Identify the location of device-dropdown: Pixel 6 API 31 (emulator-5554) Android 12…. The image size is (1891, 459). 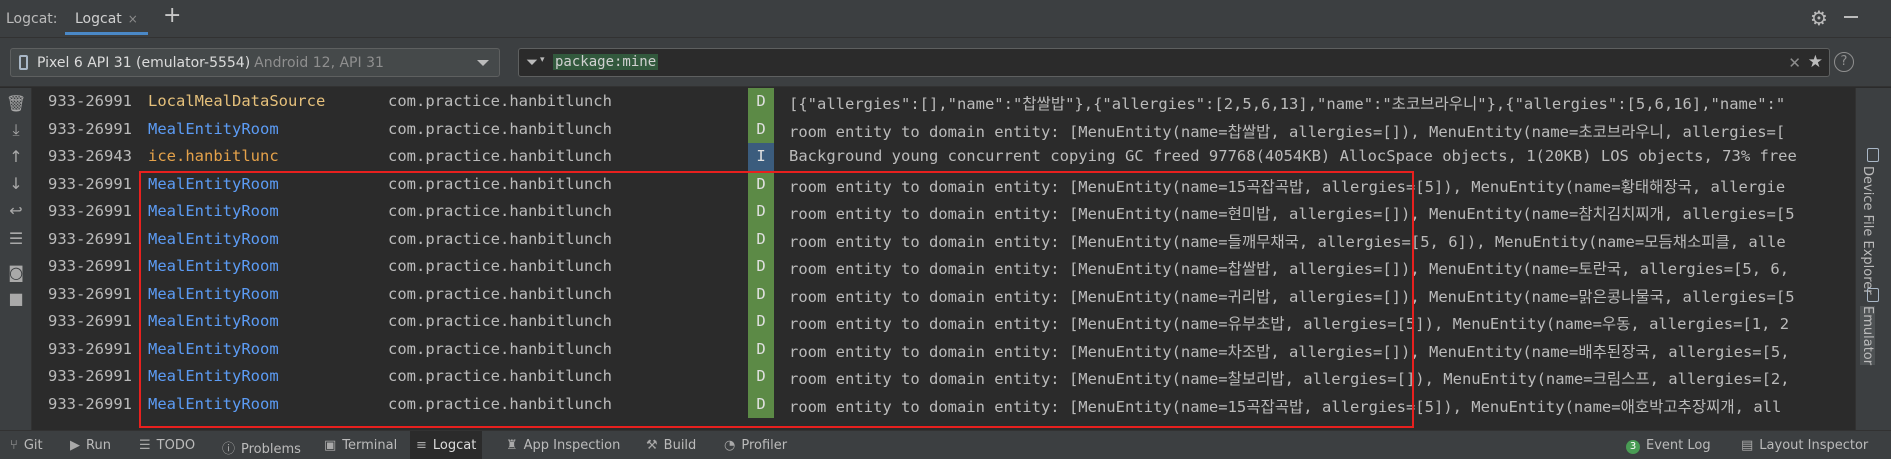
(255, 62).